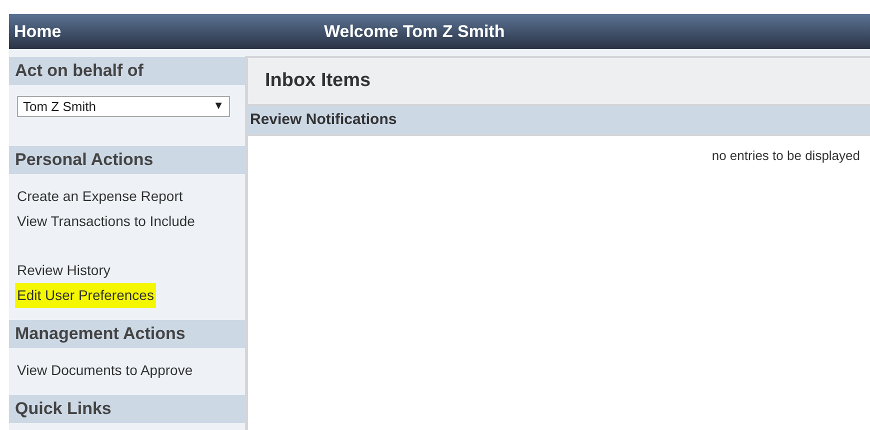 Image resolution: width=870 pixels, height=430 pixels. Describe the element at coordinates (127, 334) in the screenshot. I see `section-heading: Management Actions` at that location.